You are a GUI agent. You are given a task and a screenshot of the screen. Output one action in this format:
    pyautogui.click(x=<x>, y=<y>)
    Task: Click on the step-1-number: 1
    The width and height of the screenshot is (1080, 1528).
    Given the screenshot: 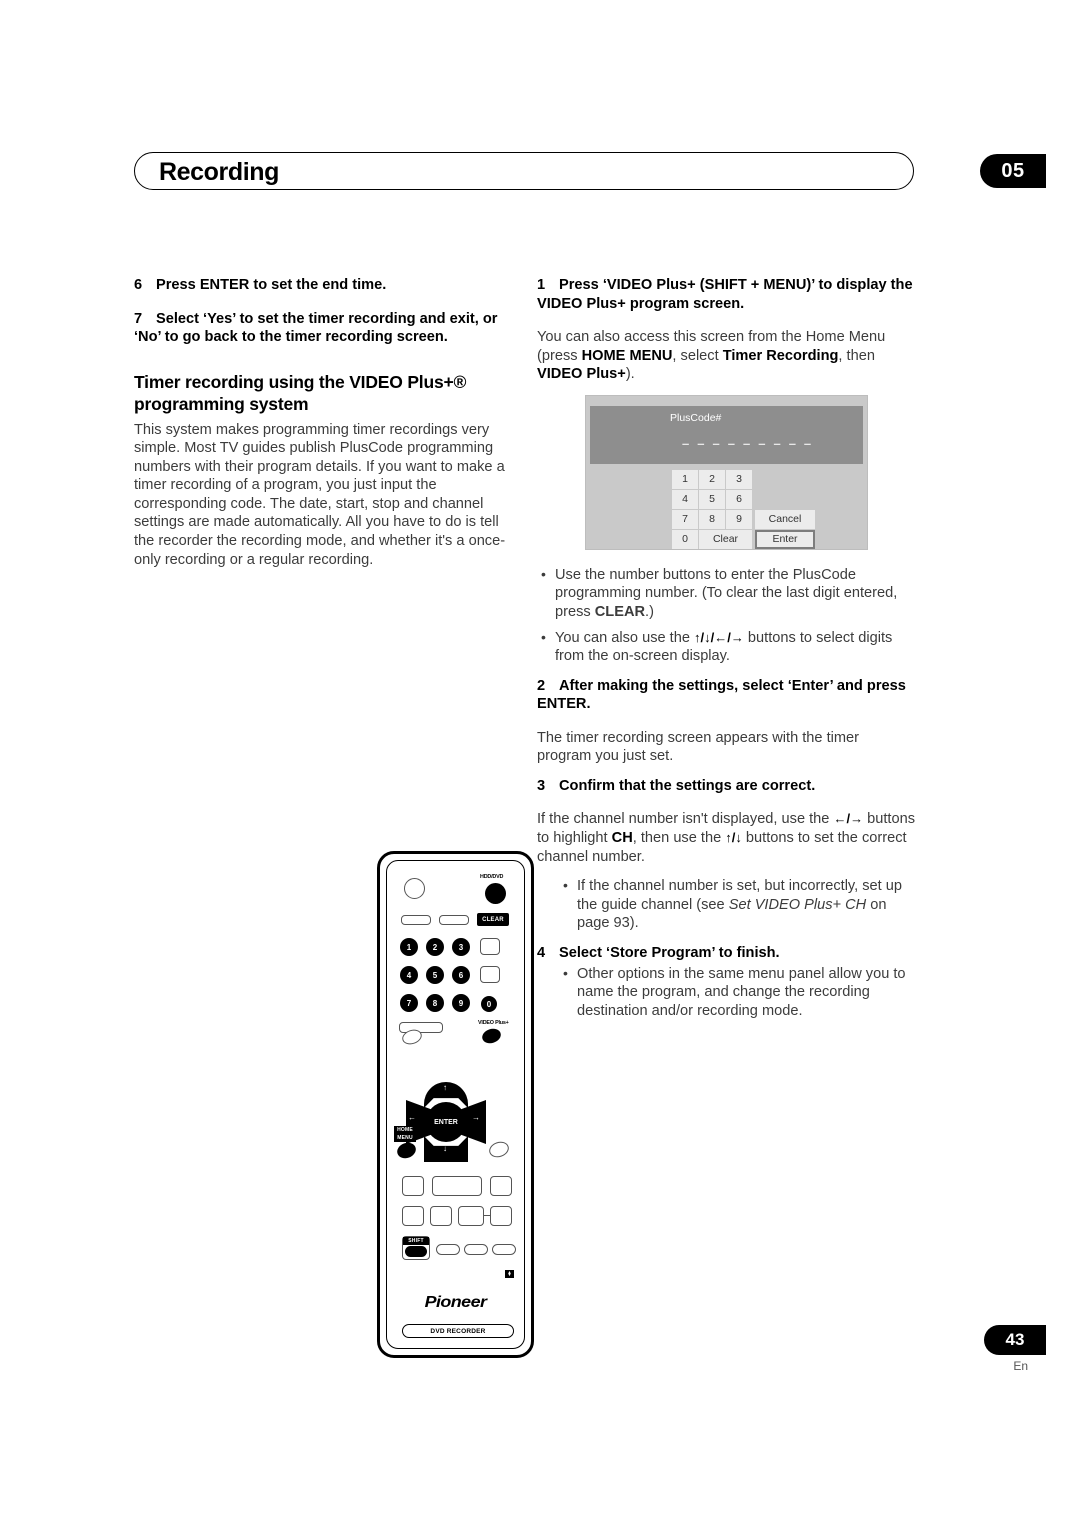 What is the action you would take?
    pyautogui.click(x=541, y=285)
    